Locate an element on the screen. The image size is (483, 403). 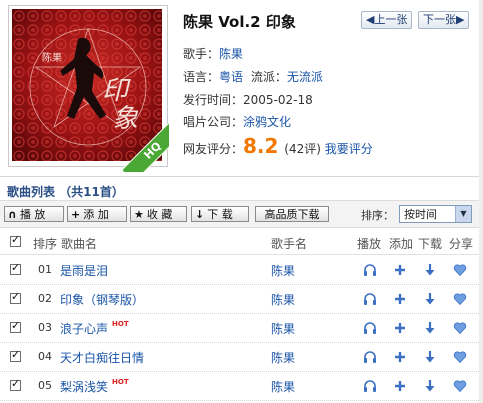
scrollbar is located at coordinates (481, 201).